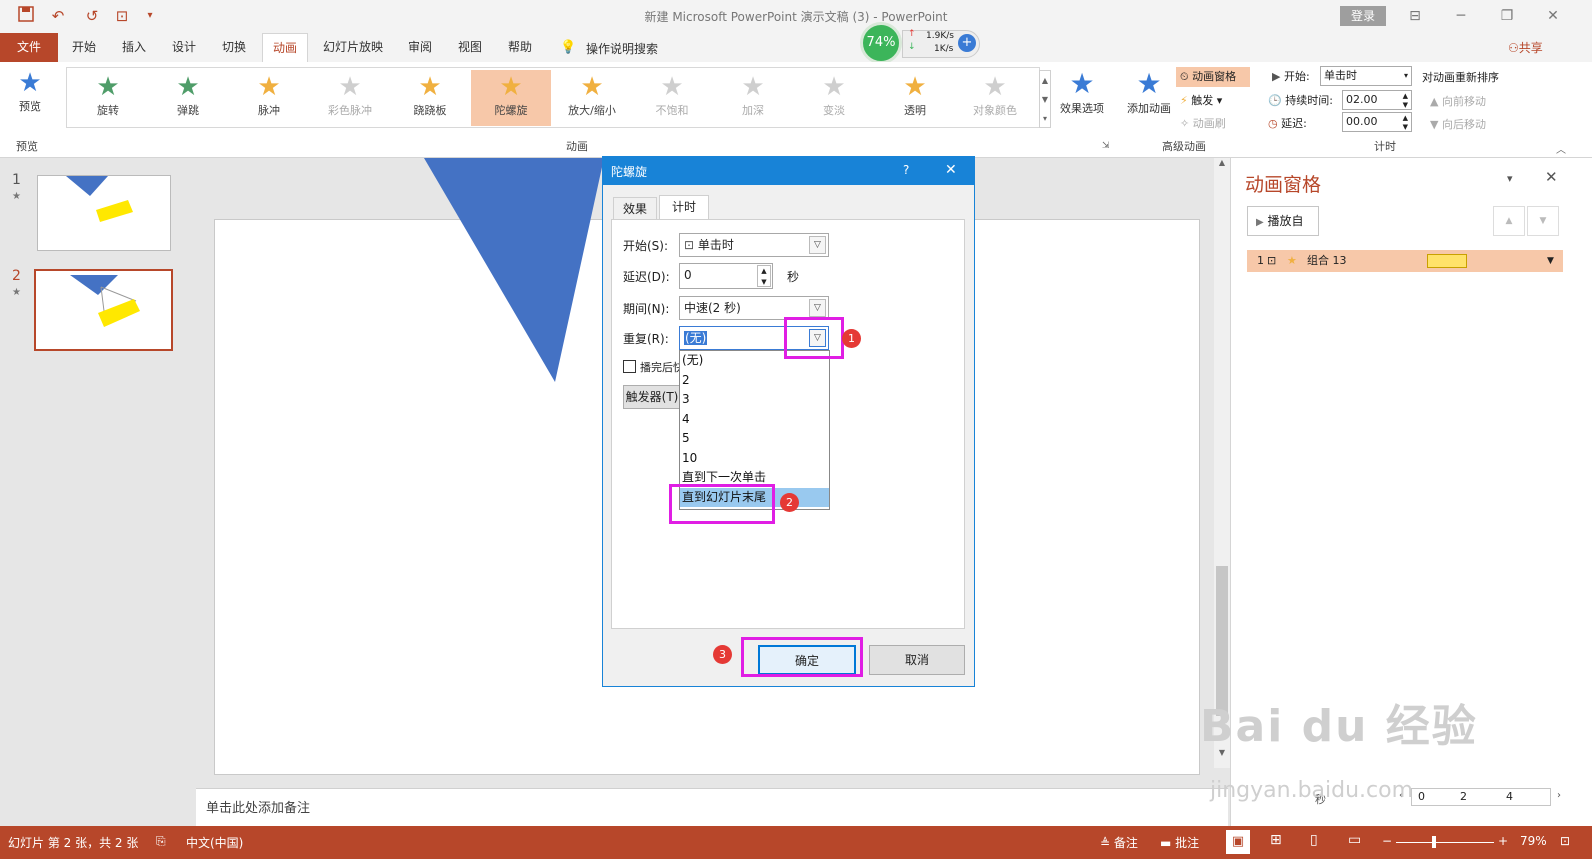 Image resolution: width=1592 pixels, height=859 pixels. Describe the element at coordinates (1377, 122) in the screenshot. I see `delay-input: 00.00 ▲ ▼` at that location.